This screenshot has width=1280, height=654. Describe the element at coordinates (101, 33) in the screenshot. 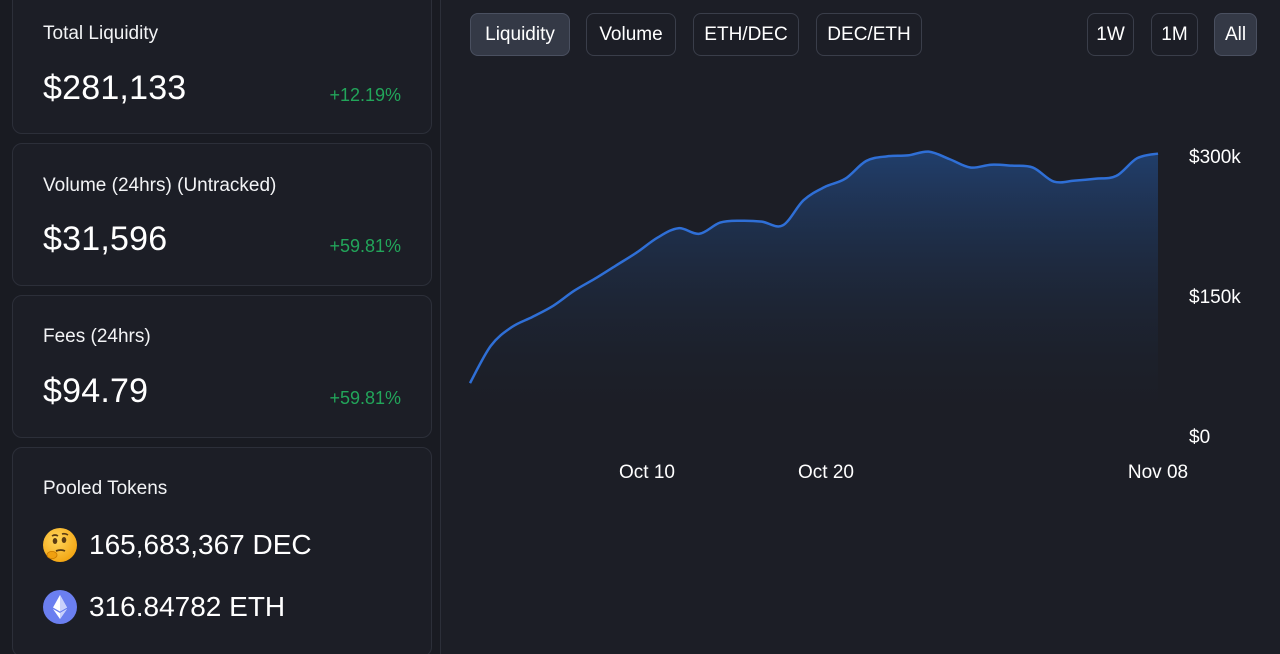

I see `total-liquidity-label: Total Liquidity` at that location.